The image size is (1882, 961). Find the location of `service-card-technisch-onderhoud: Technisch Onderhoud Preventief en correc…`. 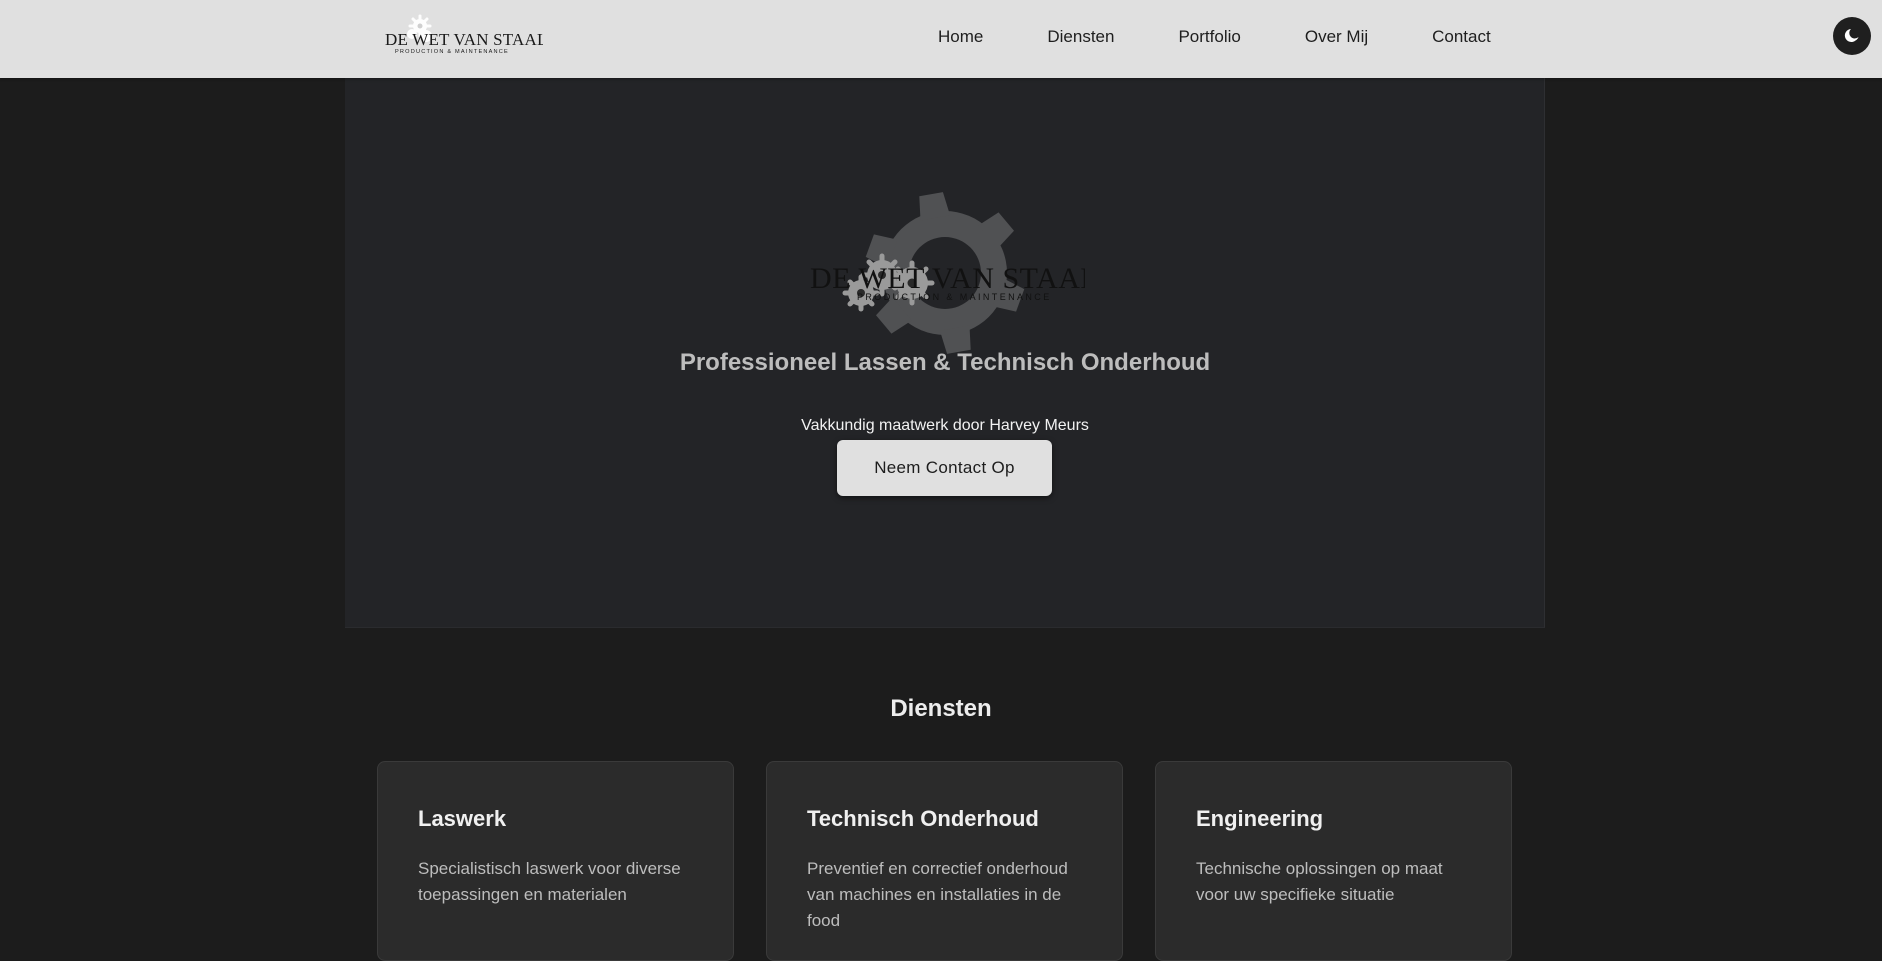

service-card-technisch-onderhoud: Technisch Onderhoud Preventief en correc… is located at coordinates (944, 861).